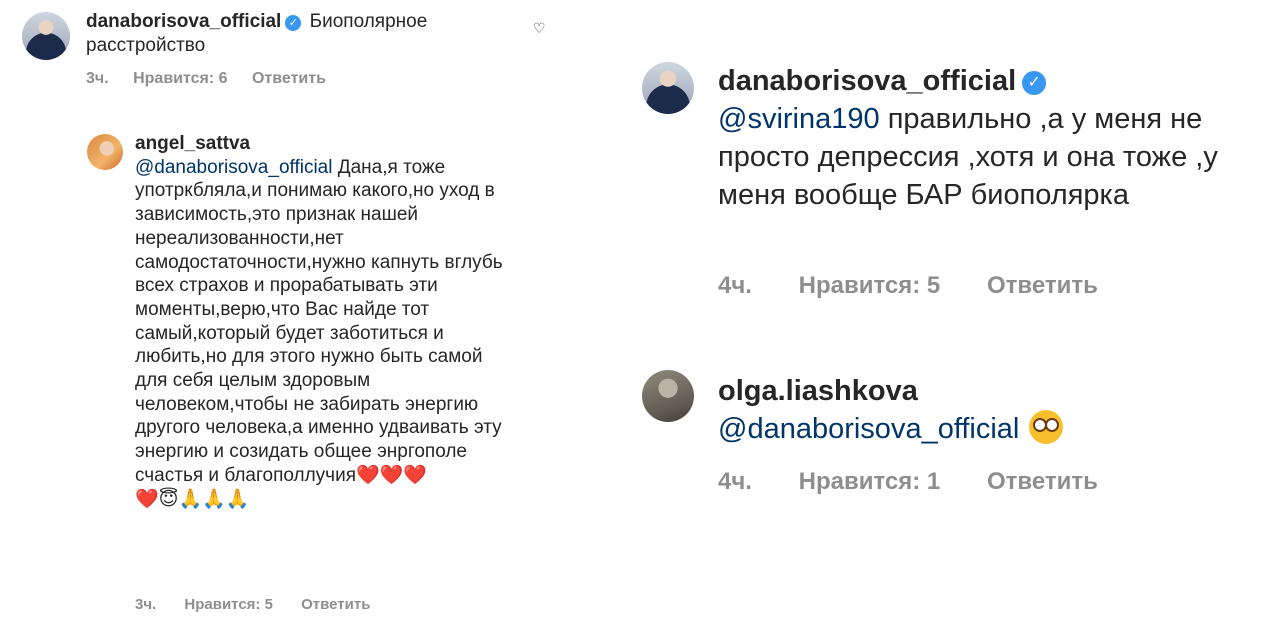  I want to click on likes-count: Нравится: 6, so click(180, 79).